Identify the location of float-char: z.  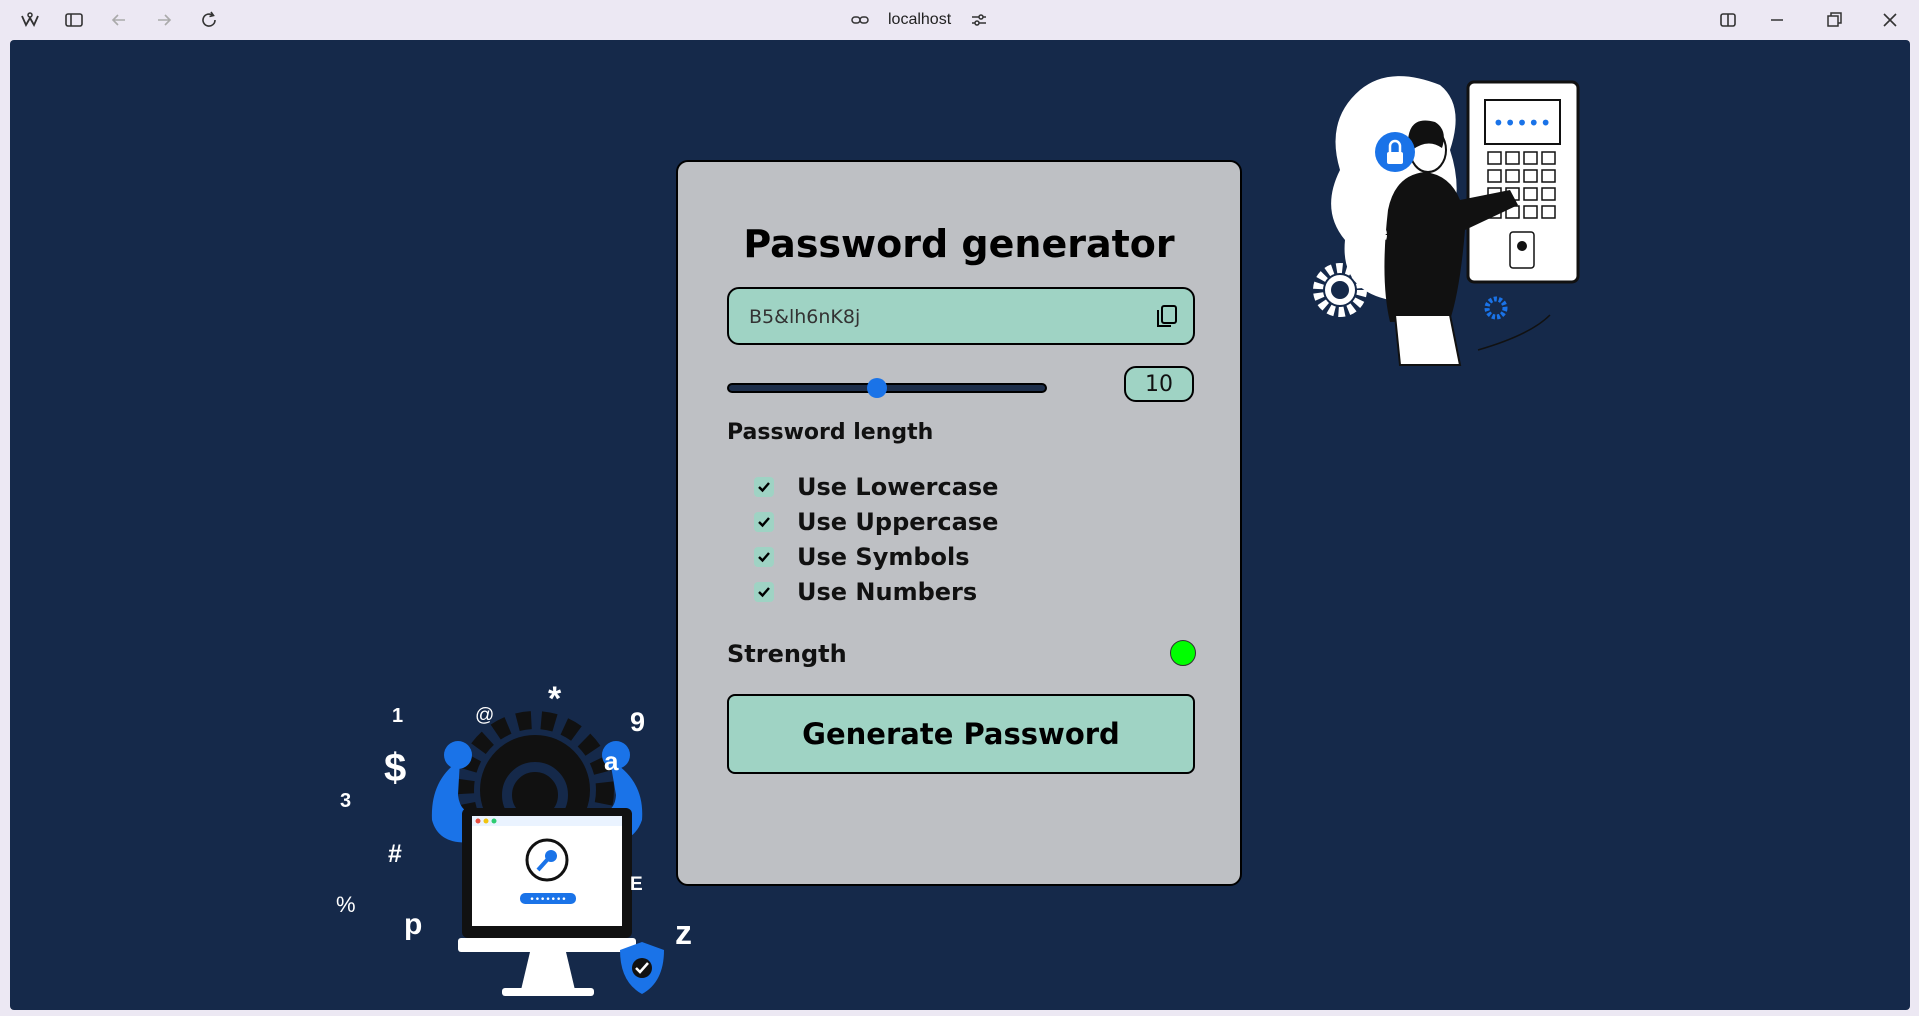
(683, 933).